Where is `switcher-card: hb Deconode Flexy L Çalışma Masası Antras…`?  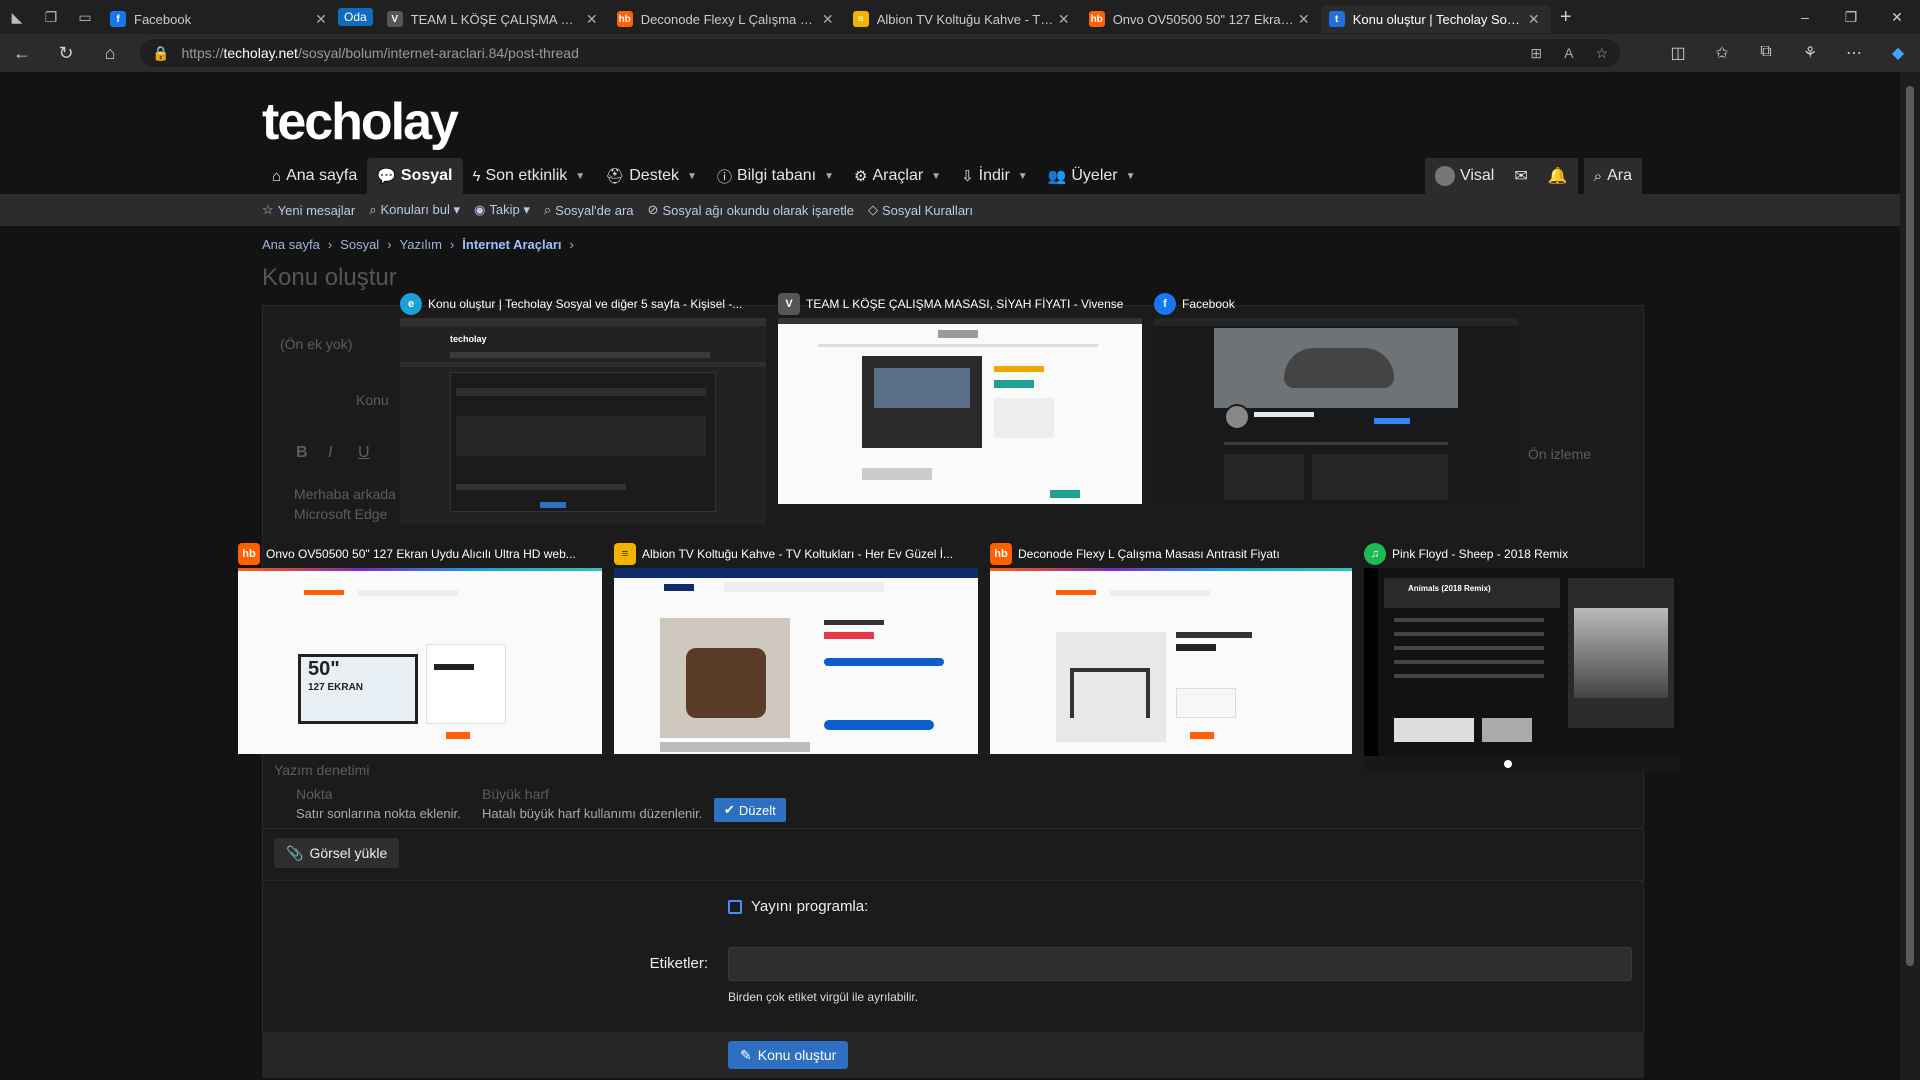
switcher-card: hb Deconode Flexy L Çalışma Masası Antras… is located at coordinates (1171, 647).